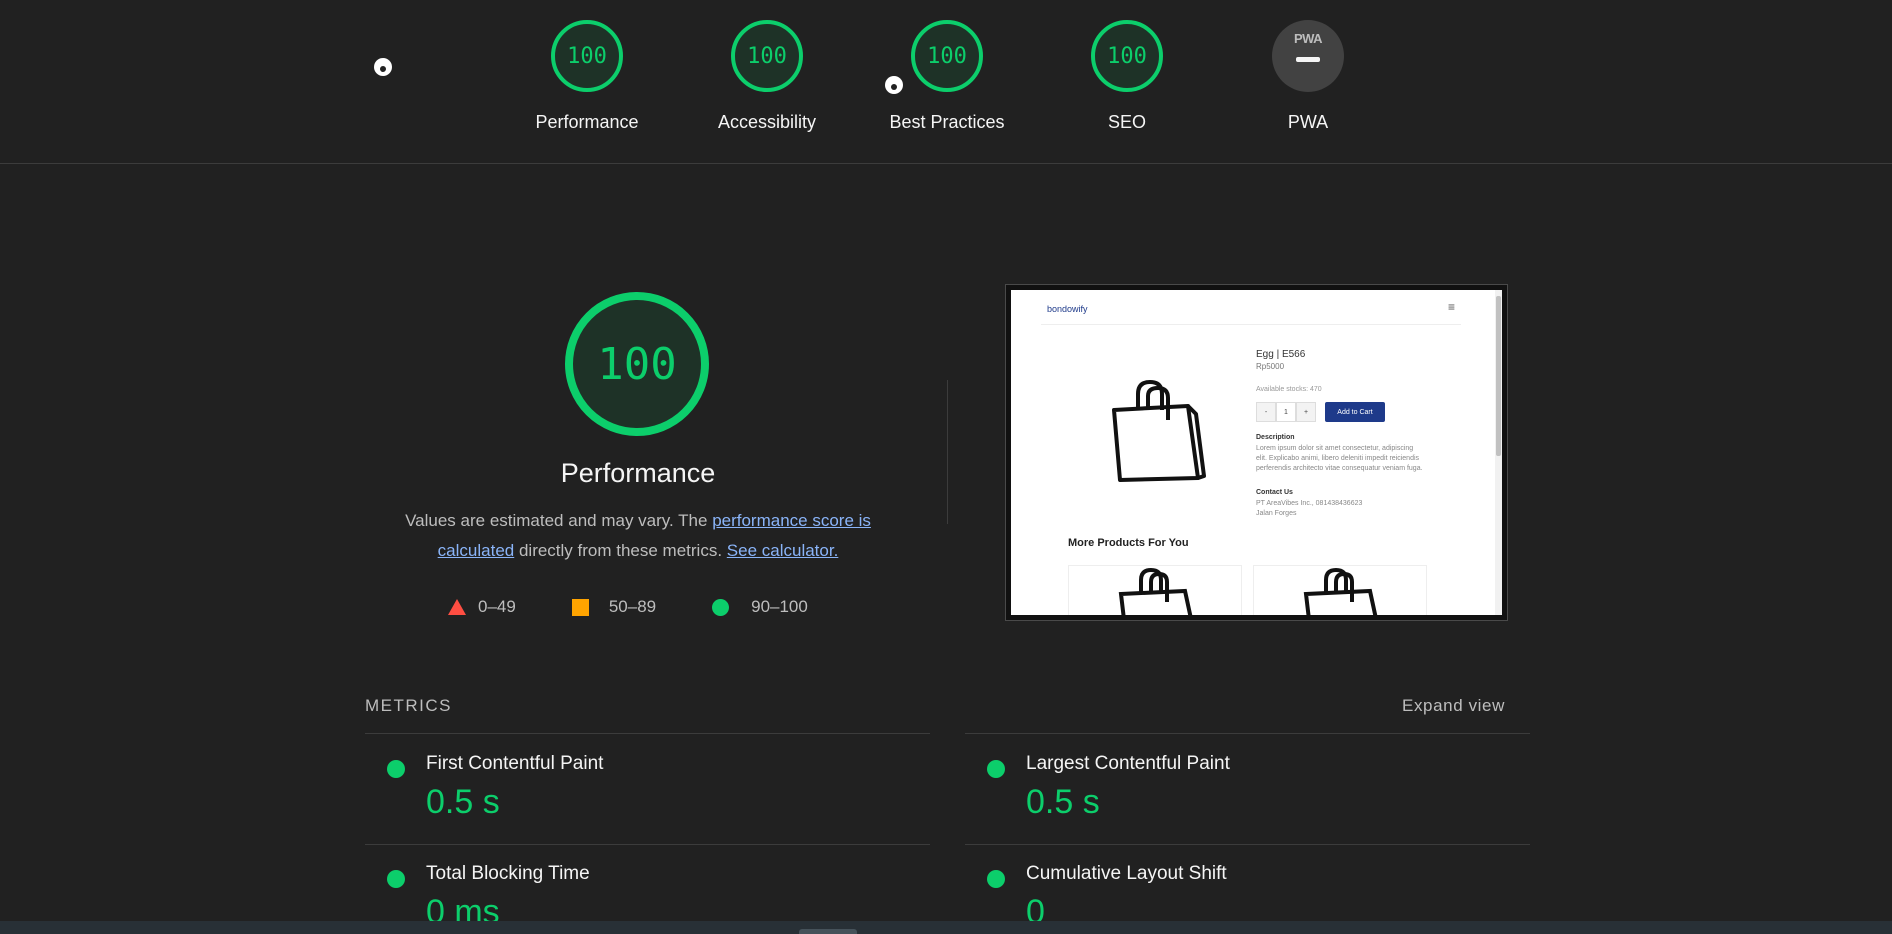 The width and height of the screenshot is (1892, 934). What do you see at coordinates (1289, 389) in the screenshot?
I see `preview-stock: Available stocks: 470` at bounding box center [1289, 389].